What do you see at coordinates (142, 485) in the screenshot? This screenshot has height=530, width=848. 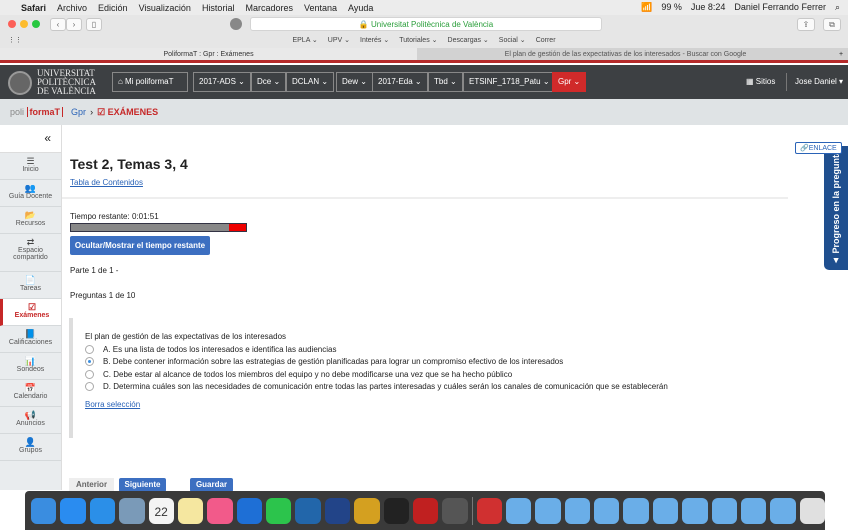 I see `next-button: Siguiente` at bounding box center [142, 485].